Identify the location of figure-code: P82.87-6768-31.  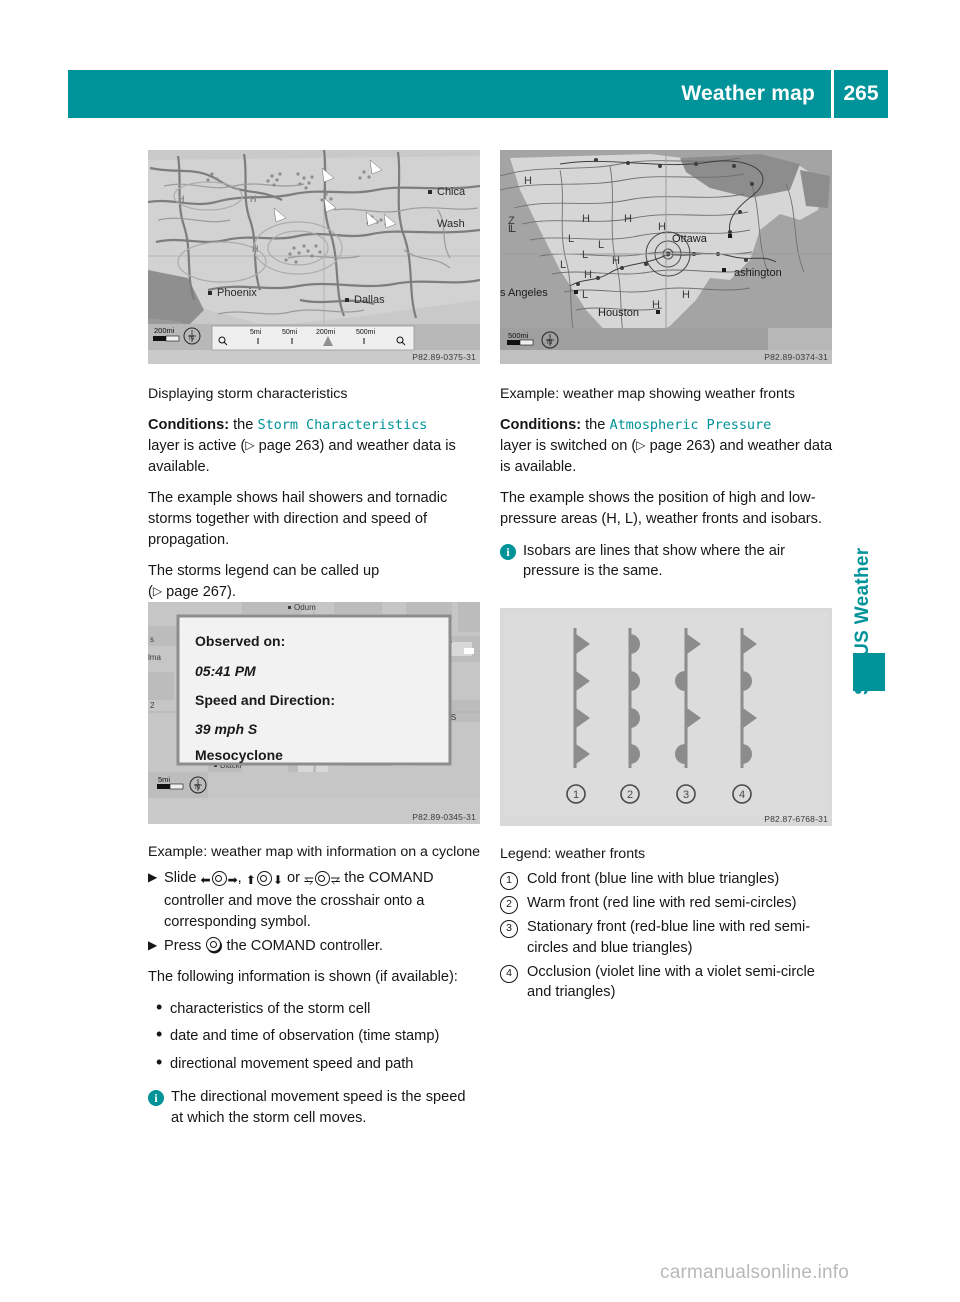
(796, 819).